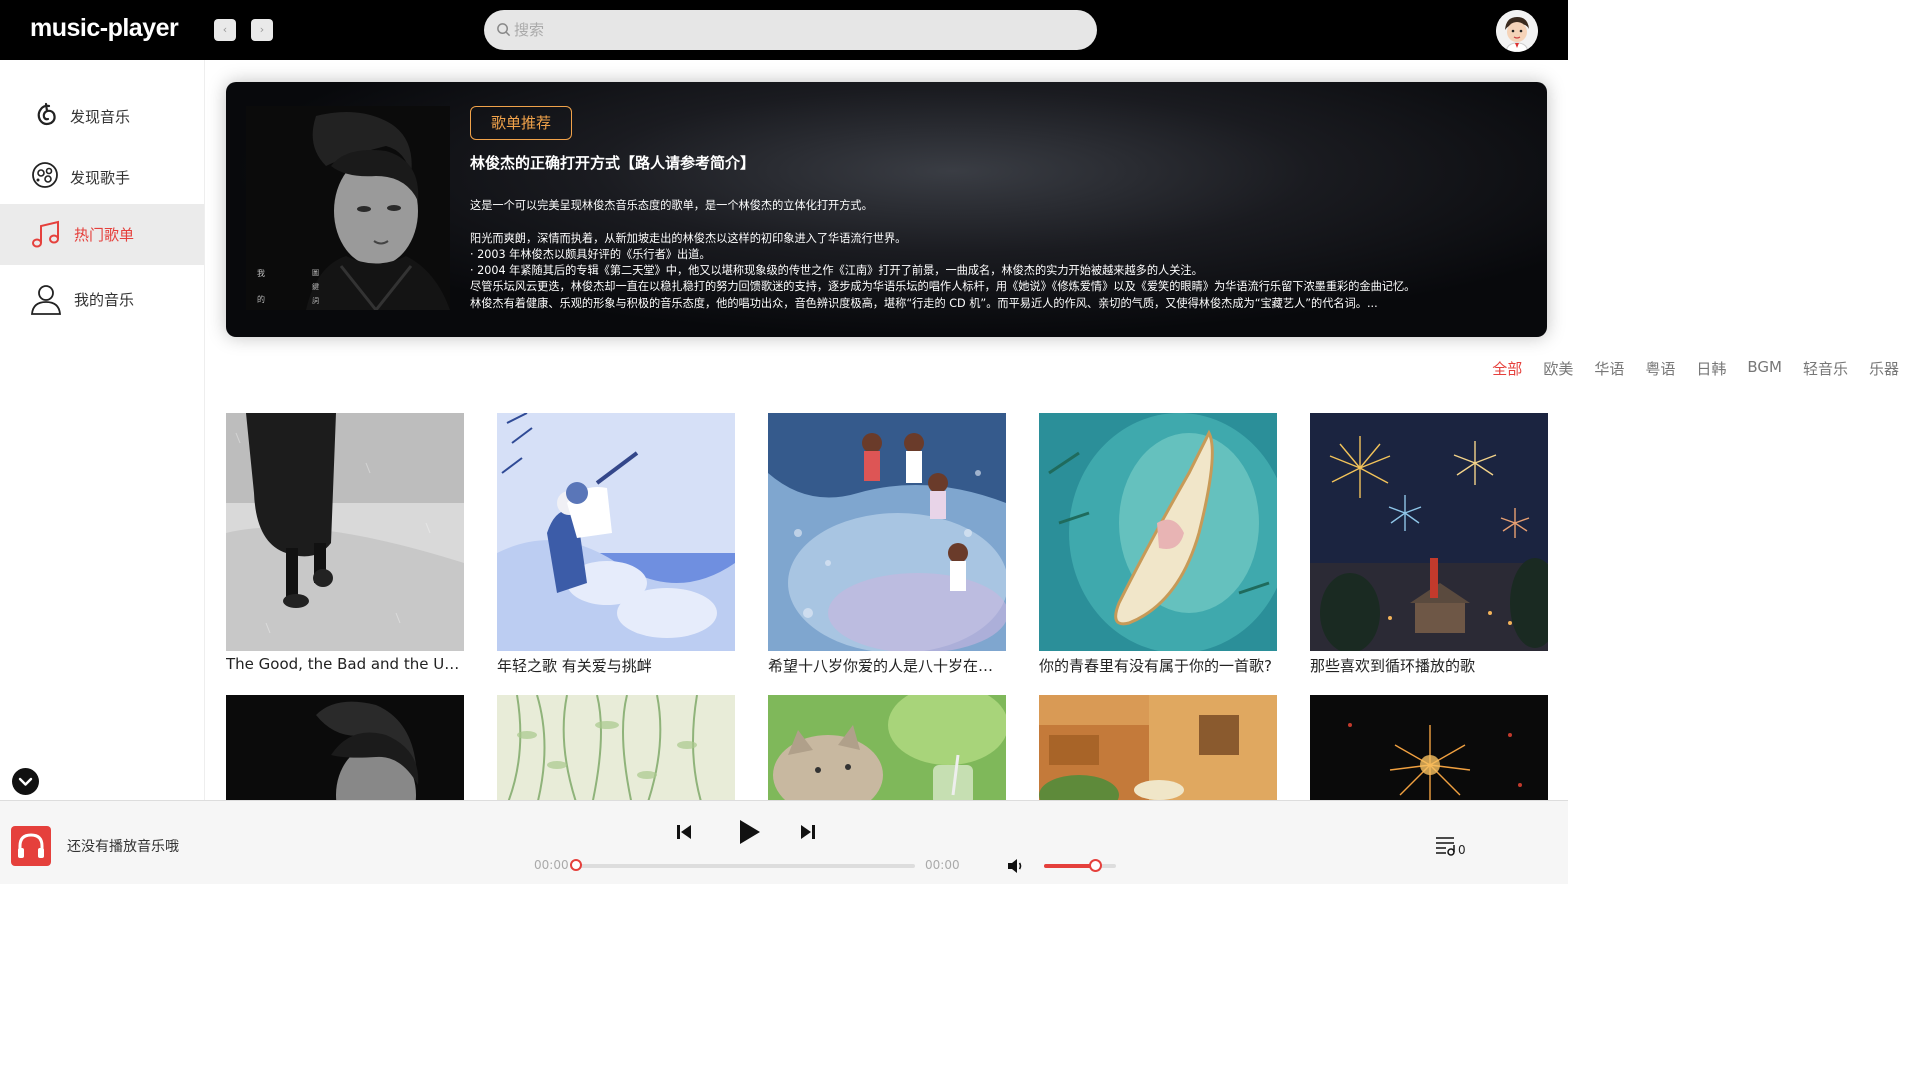  Describe the element at coordinates (315, 273) in the screenshot. I see `cover-caption: 圖` at that location.